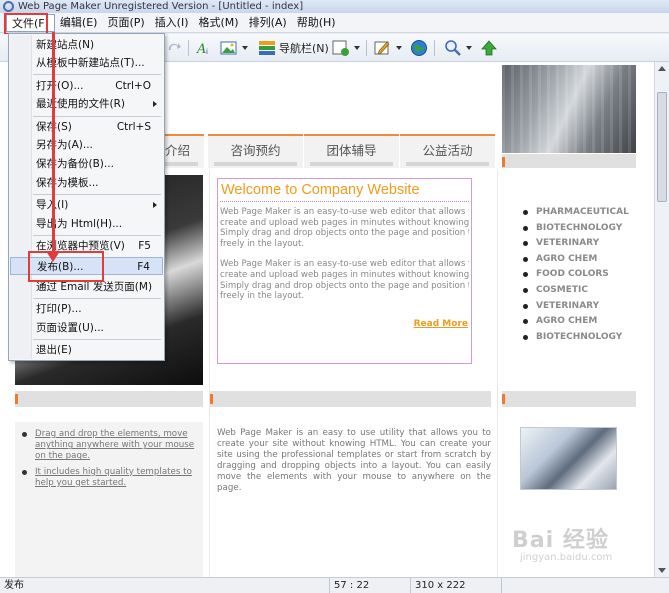  I want to click on scroll-up-icon, so click(662, 68).